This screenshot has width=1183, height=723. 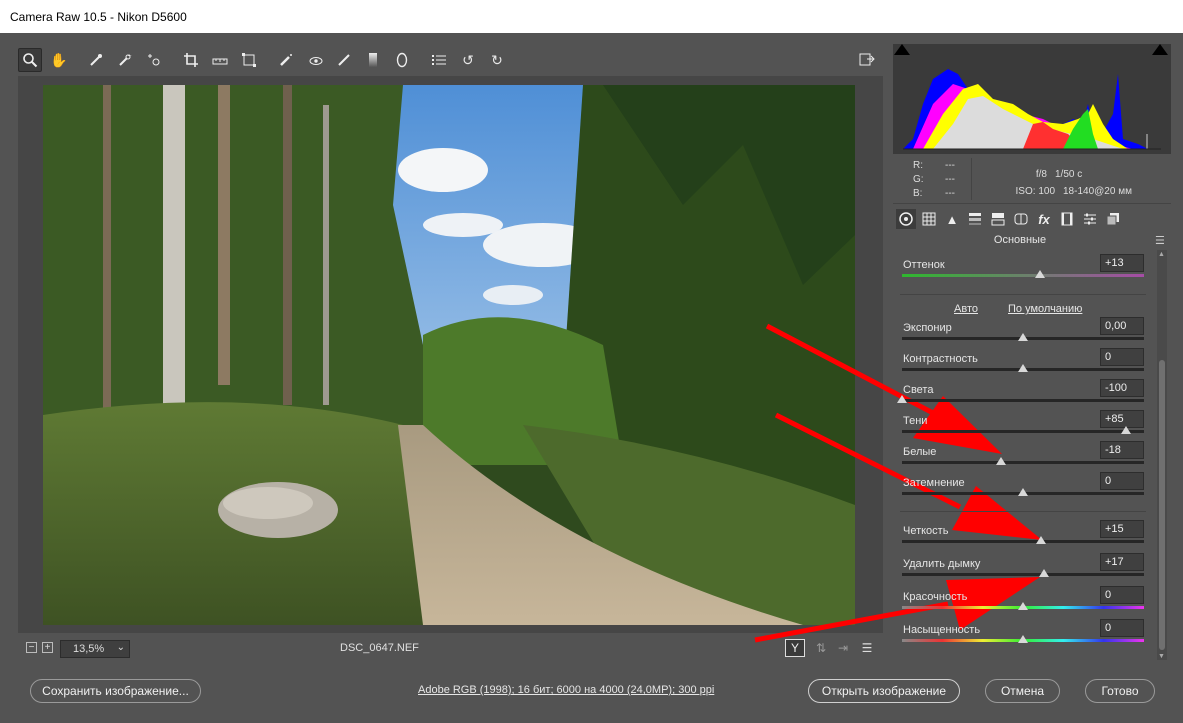 I want to click on basic-tab-icon, so click(x=906, y=219).